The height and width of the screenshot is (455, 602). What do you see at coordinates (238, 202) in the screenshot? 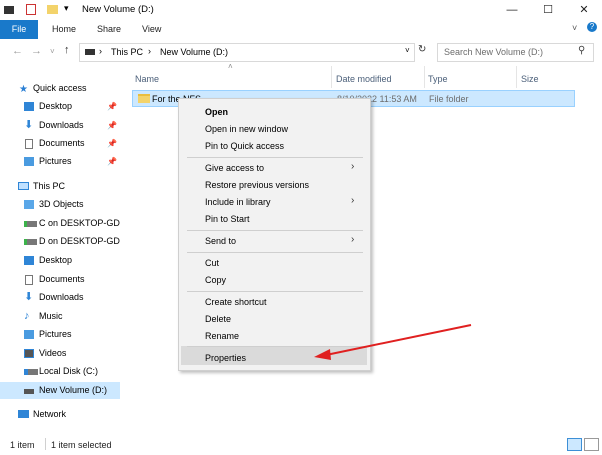
I see `menu-item-include-library: Include in library` at bounding box center [238, 202].